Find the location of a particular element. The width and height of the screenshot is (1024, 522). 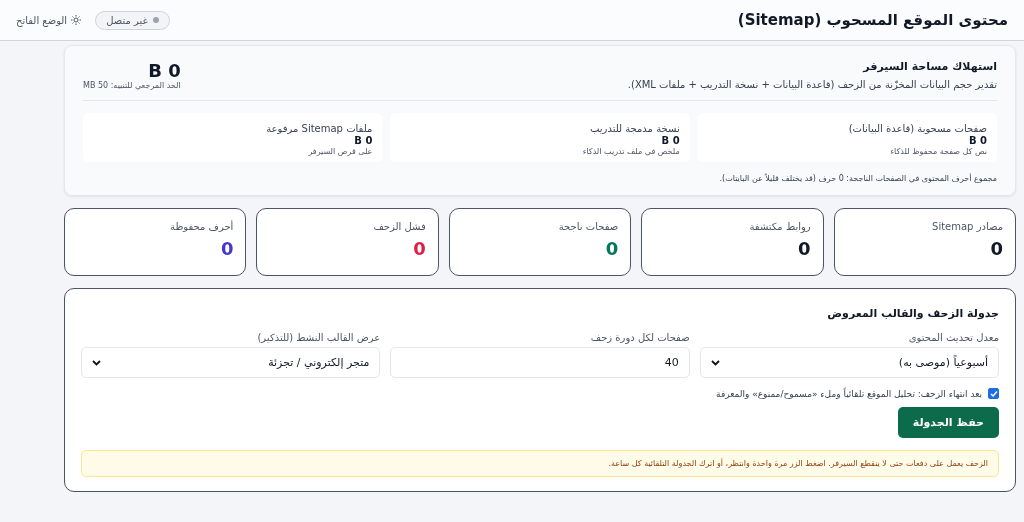

limit-note: الحد المرجعي للتنبيه: 50 MB is located at coordinates (132, 85).